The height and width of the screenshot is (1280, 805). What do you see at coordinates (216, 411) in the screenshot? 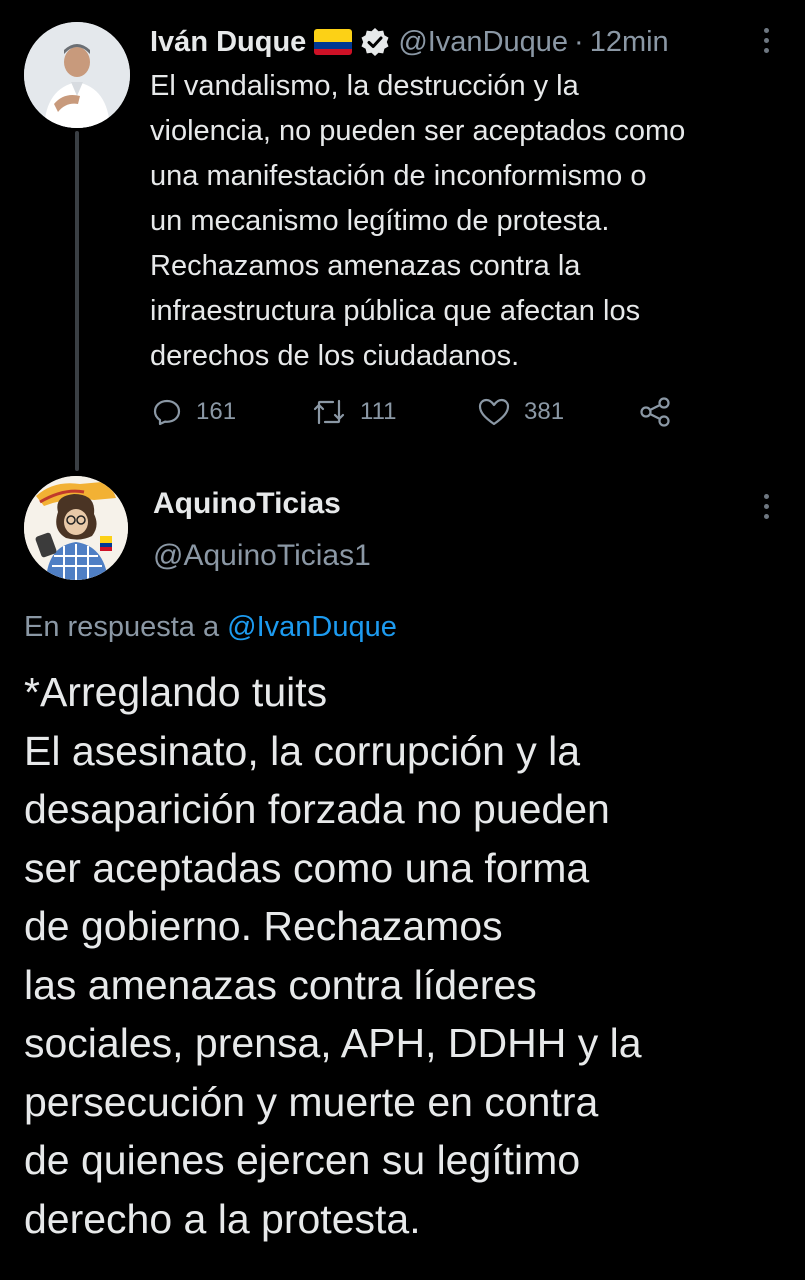
I see `reply-count: 161` at bounding box center [216, 411].